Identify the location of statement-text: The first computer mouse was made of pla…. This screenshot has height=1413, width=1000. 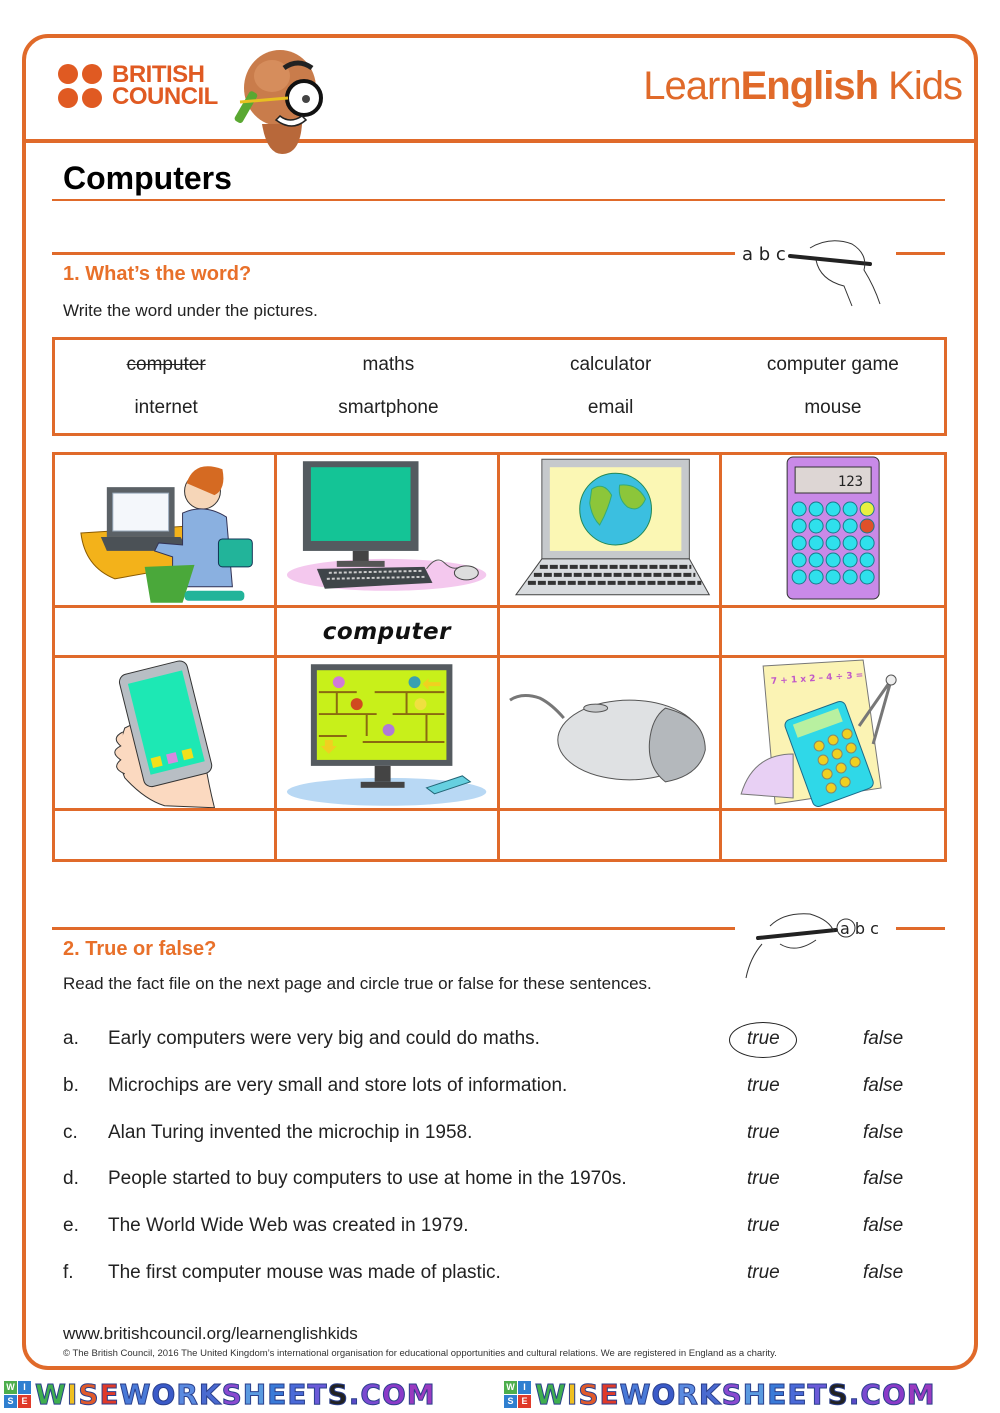
(304, 1272).